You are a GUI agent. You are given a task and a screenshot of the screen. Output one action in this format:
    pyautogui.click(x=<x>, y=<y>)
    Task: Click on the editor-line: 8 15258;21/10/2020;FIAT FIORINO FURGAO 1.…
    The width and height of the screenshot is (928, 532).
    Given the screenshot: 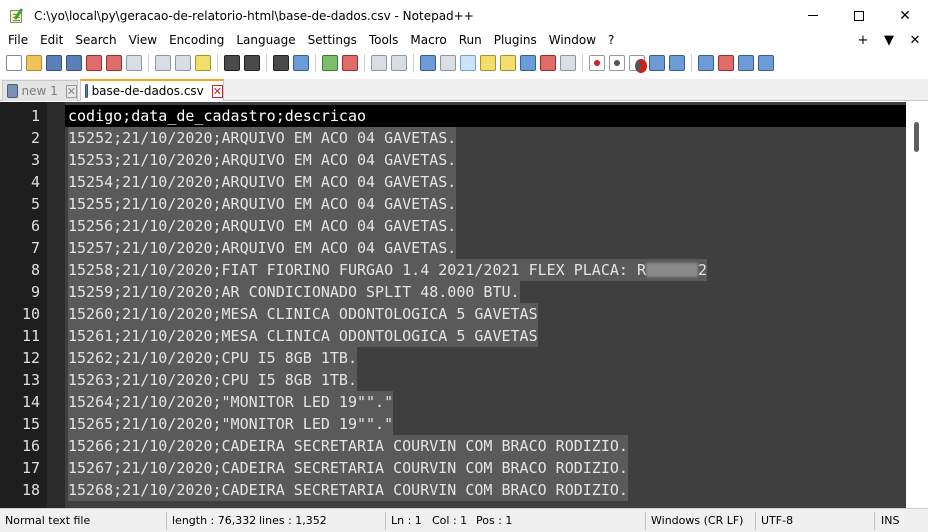 What is the action you would take?
    pyautogui.click(x=453, y=270)
    